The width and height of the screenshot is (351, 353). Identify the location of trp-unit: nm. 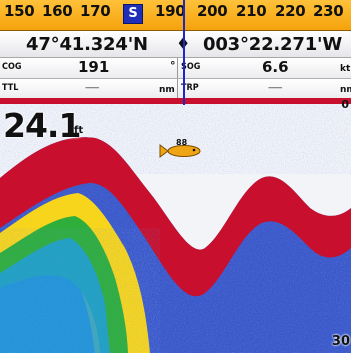
(345, 90).